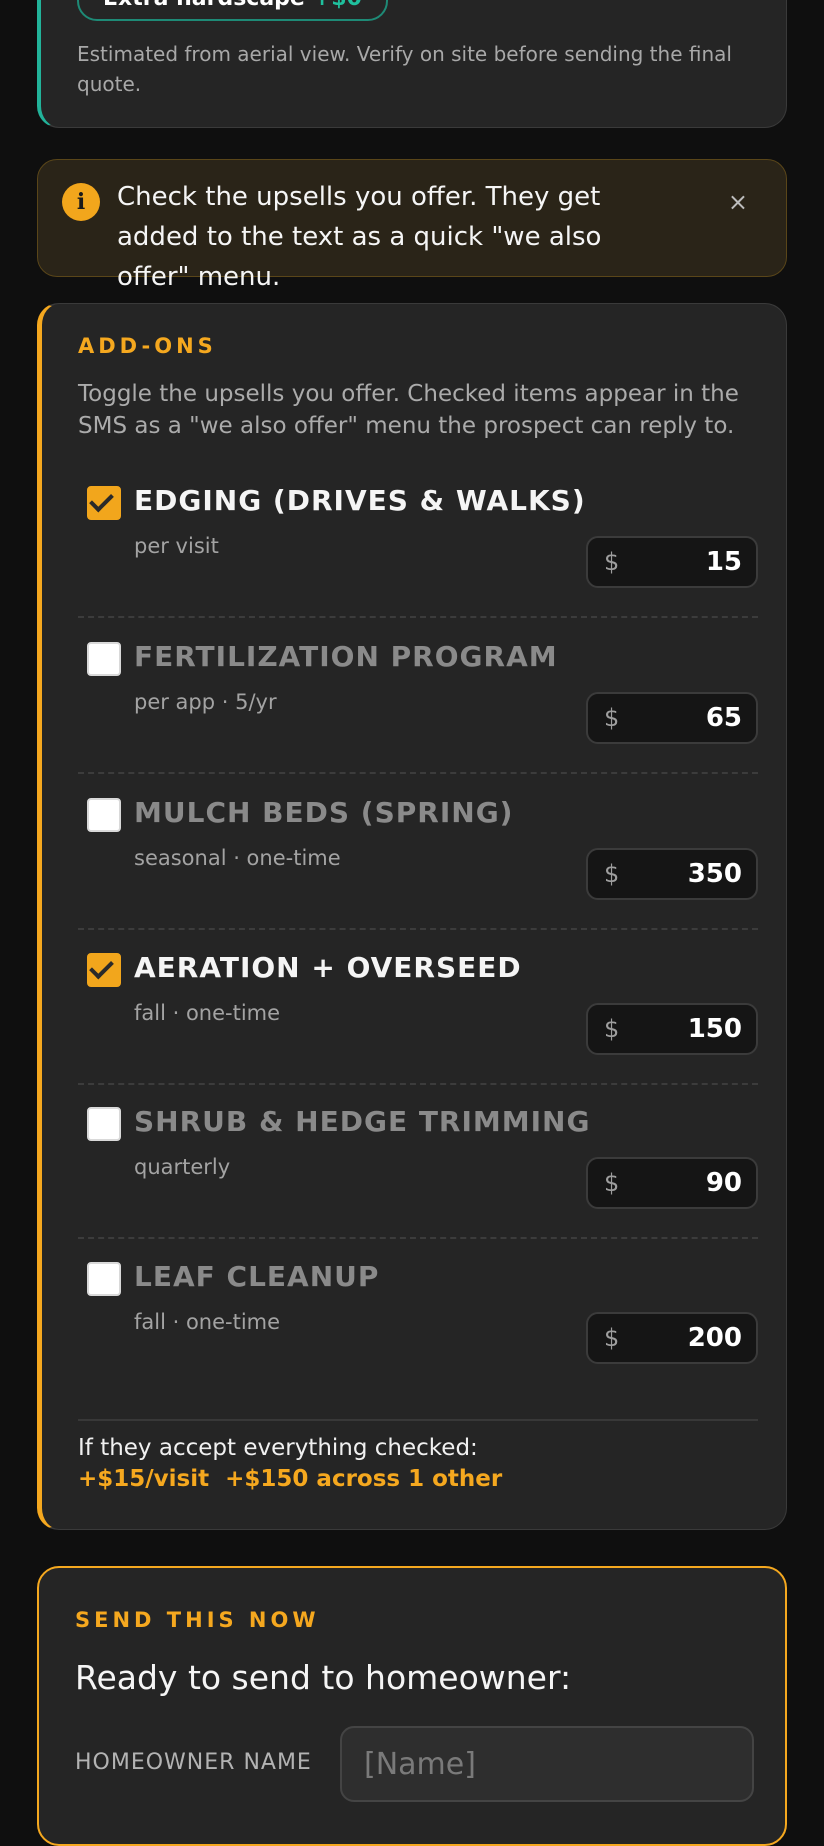 This screenshot has height=1846, width=824. What do you see at coordinates (346, 656) in the screenshot?
I see `addon-title: FERTILIZATION PROGRAM` at bounding box center [346, 656].